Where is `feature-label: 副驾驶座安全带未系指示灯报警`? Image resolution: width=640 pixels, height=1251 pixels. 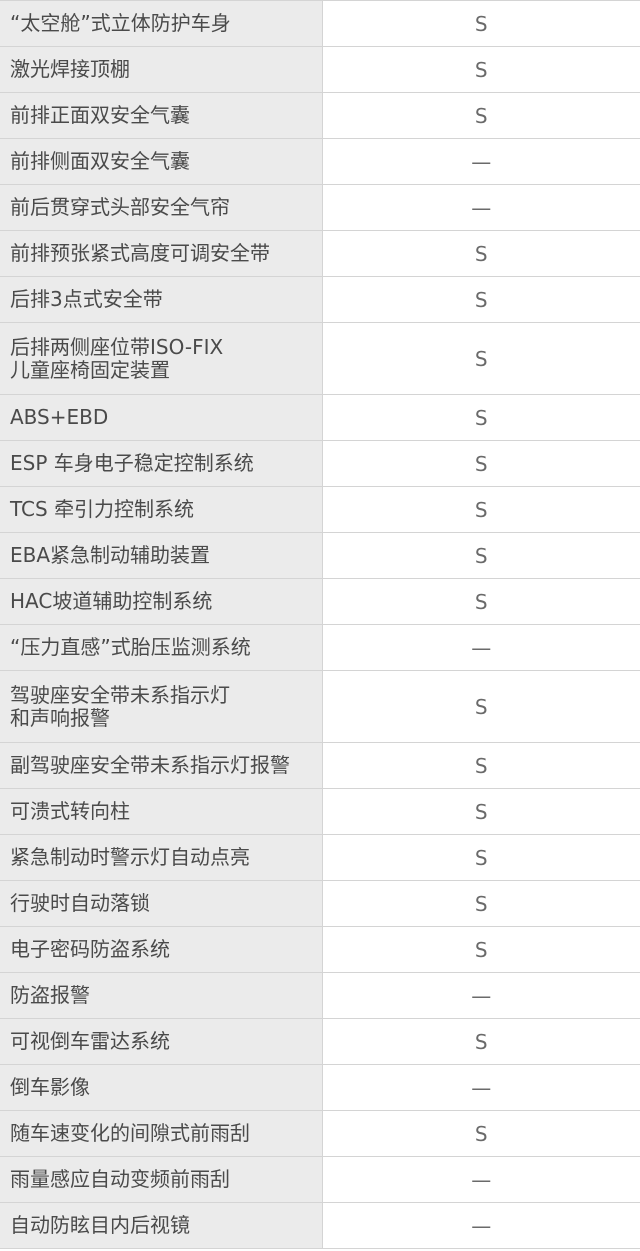
feature-label: 副驾驶座安全带未系指示灯报警 is located at coordinates (150, 765).